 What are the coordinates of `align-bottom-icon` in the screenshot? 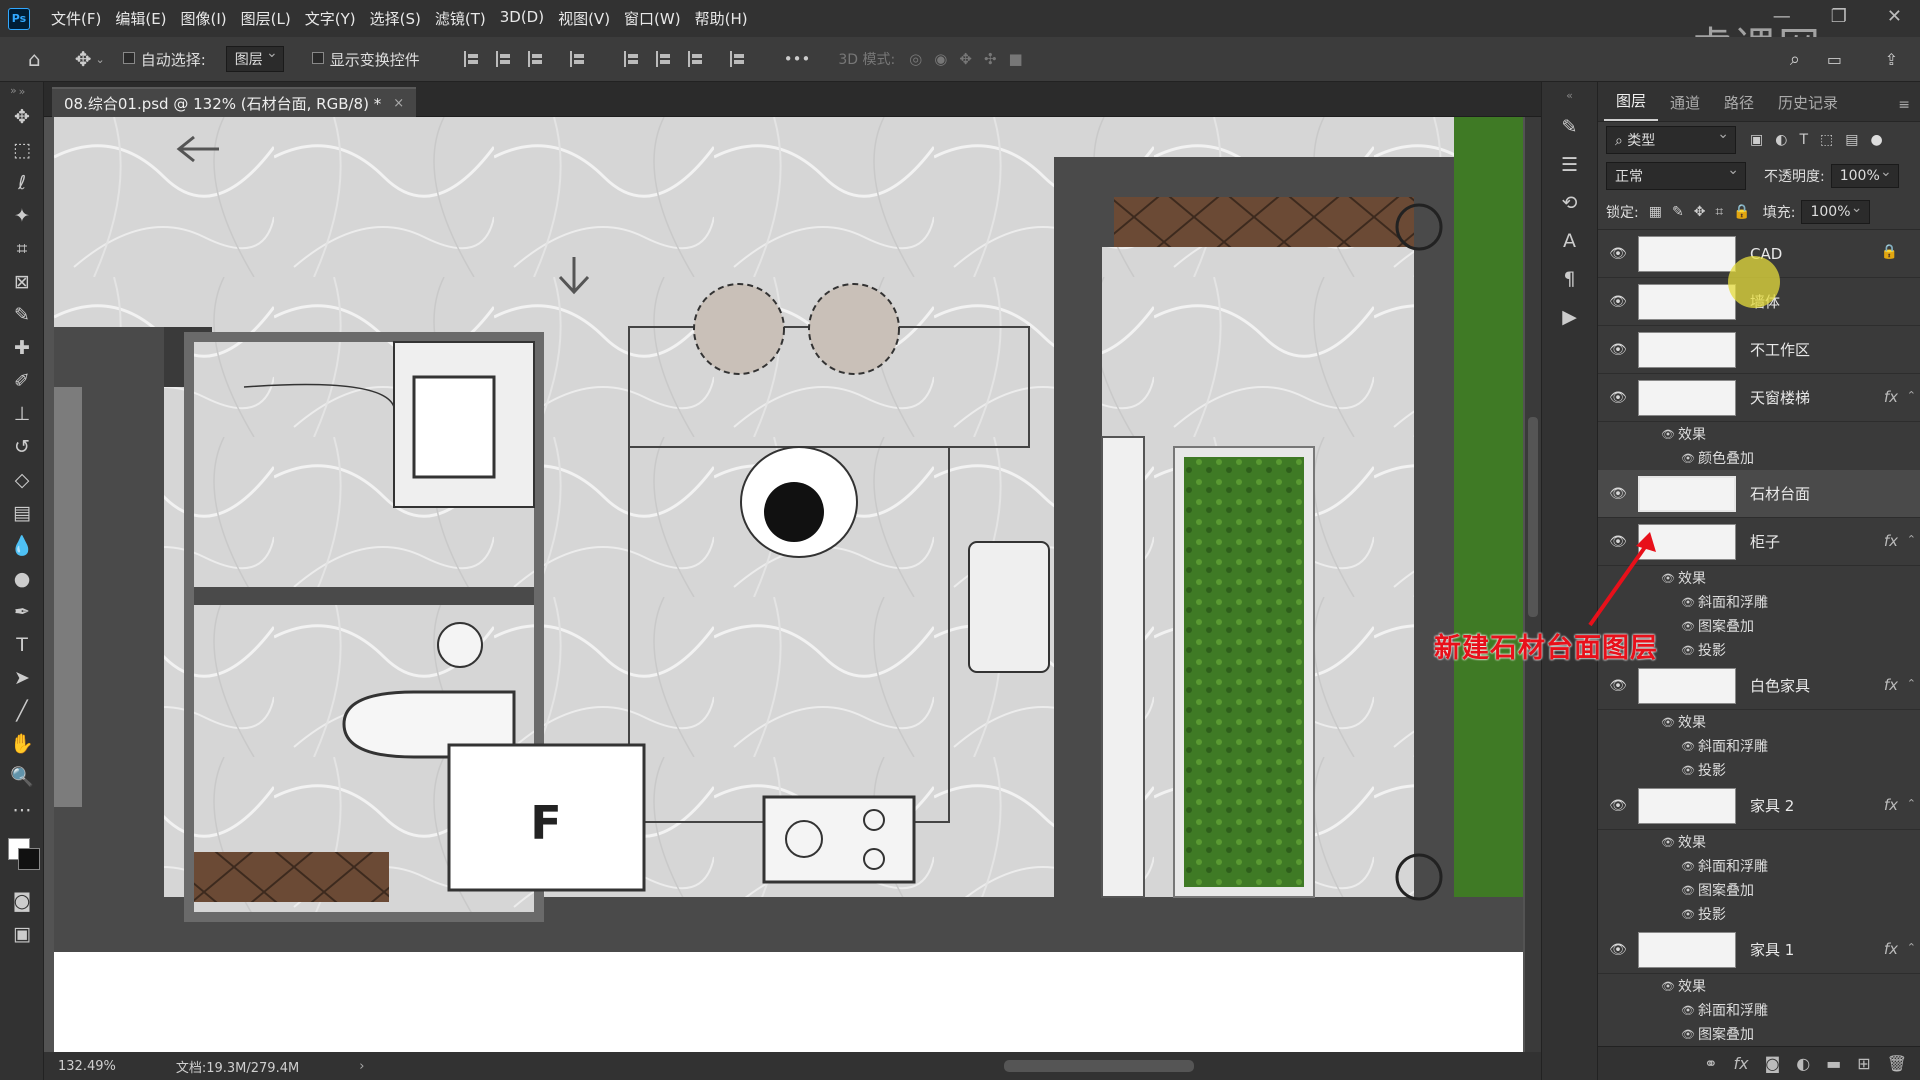 It's located at (695, 59).